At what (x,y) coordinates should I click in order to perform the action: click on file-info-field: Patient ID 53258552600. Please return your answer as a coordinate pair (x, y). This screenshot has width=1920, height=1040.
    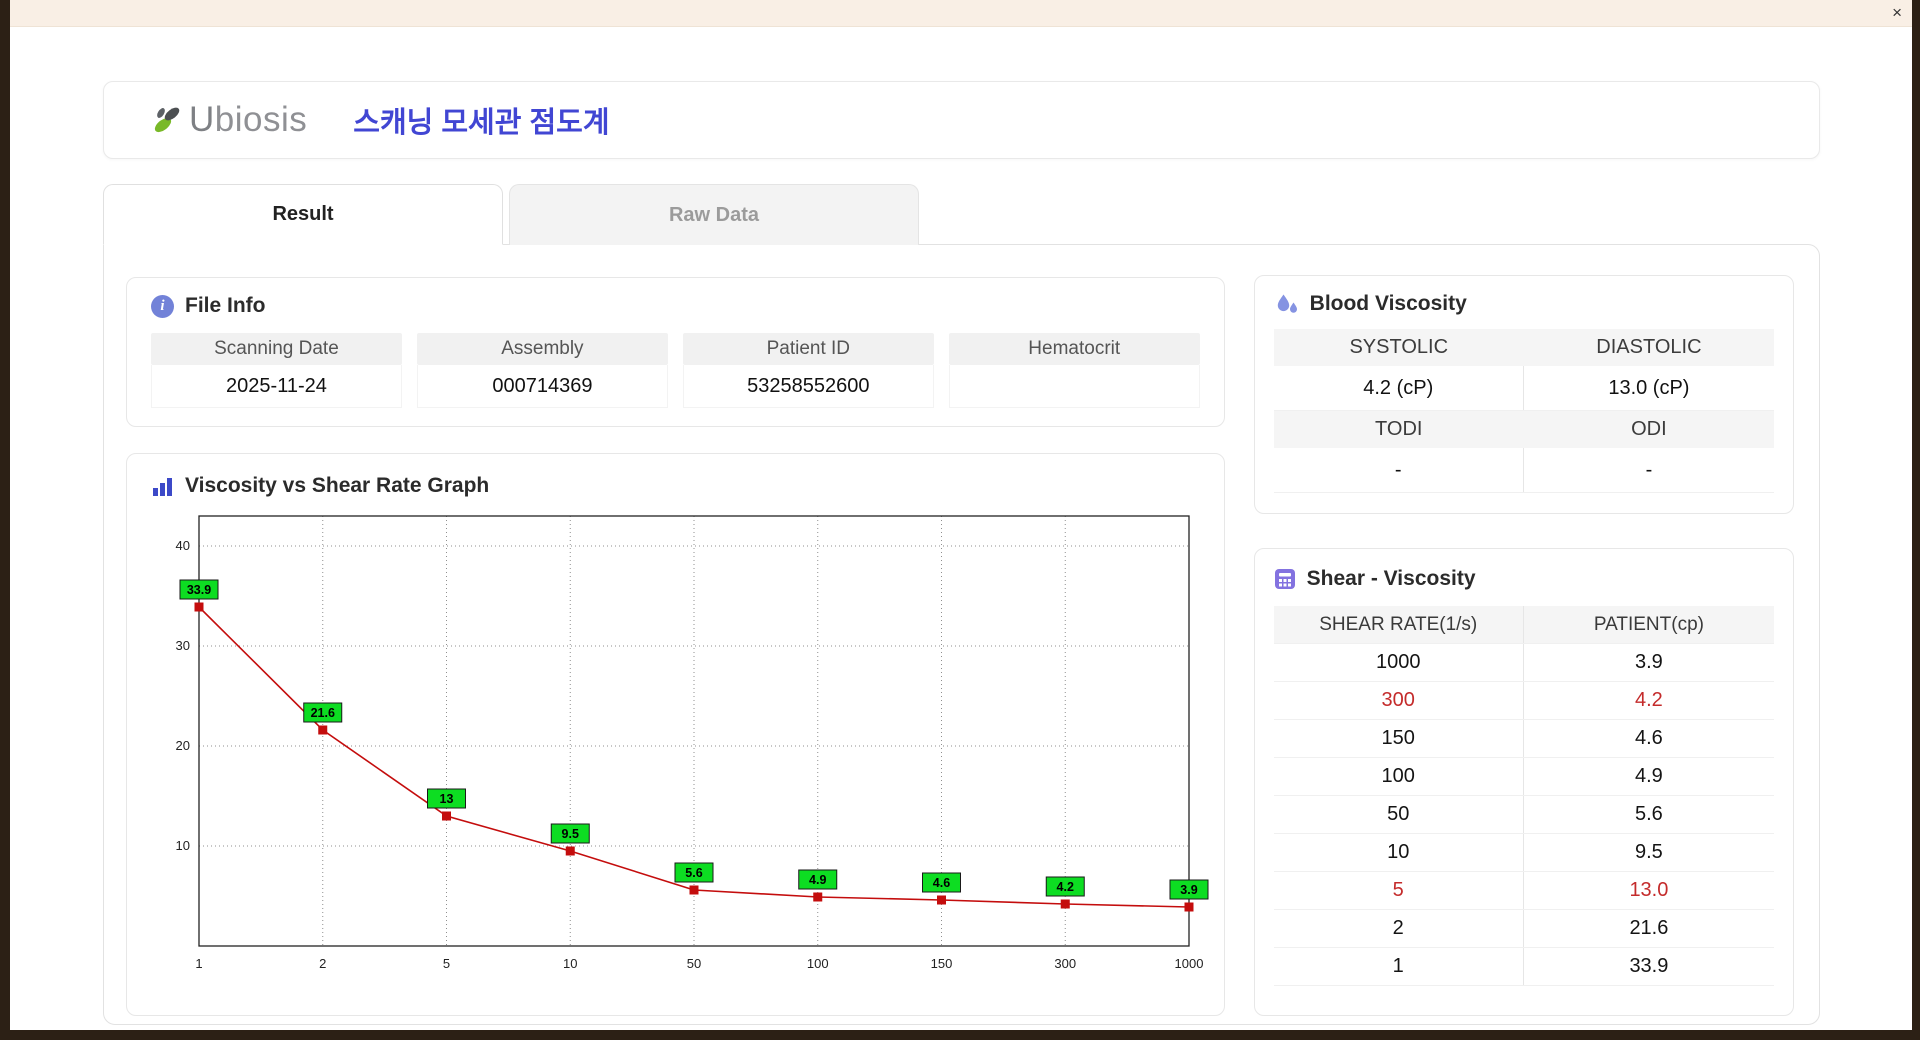
    Looking at the image, I should click on (808, 370).